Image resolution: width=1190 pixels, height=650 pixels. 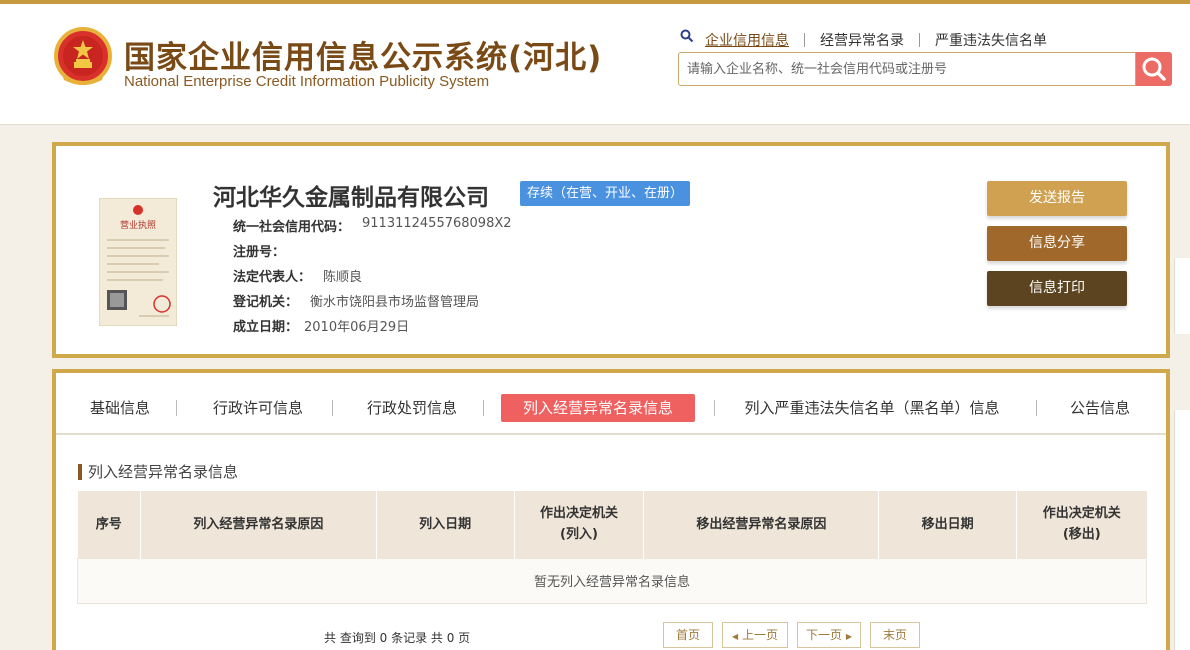 I want to click on top-nav-links: 企业信用信息 经营异常名录 严重违法失信名单, so click(x=876, y=40).